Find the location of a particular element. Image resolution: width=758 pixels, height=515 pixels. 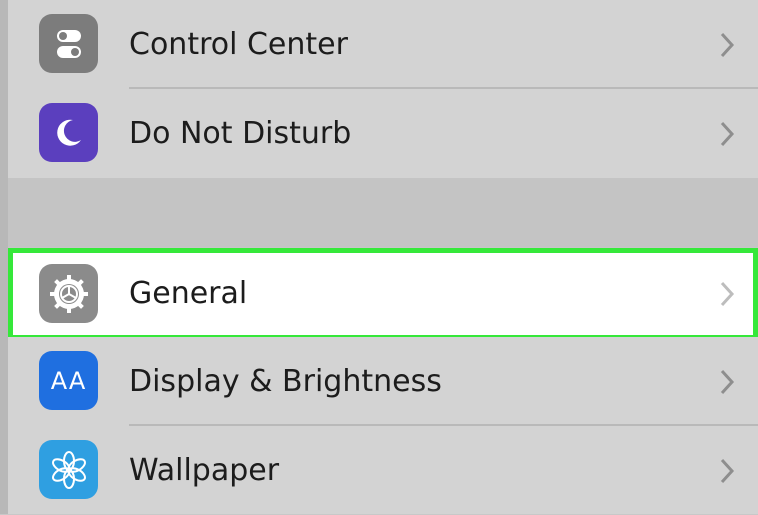

moon-icon is located at coordinates (68, 132).